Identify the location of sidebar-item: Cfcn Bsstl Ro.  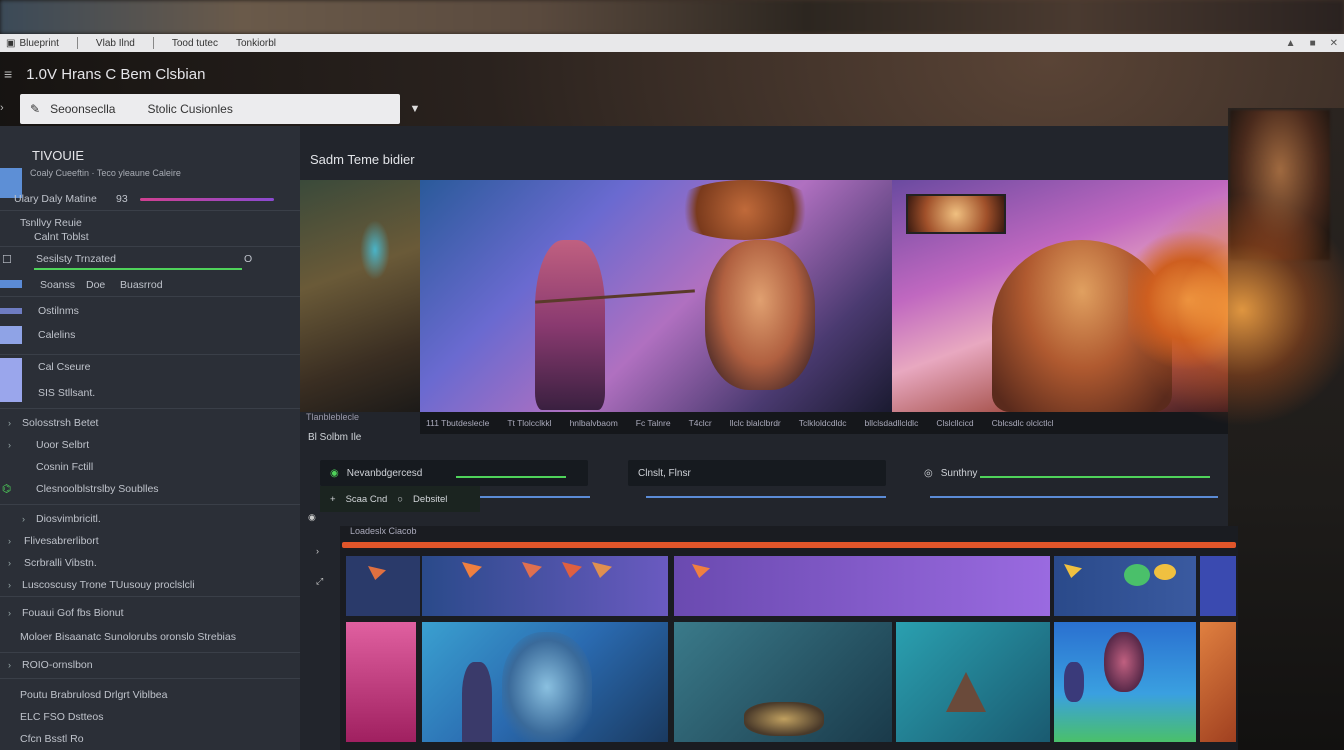
(150, 739).